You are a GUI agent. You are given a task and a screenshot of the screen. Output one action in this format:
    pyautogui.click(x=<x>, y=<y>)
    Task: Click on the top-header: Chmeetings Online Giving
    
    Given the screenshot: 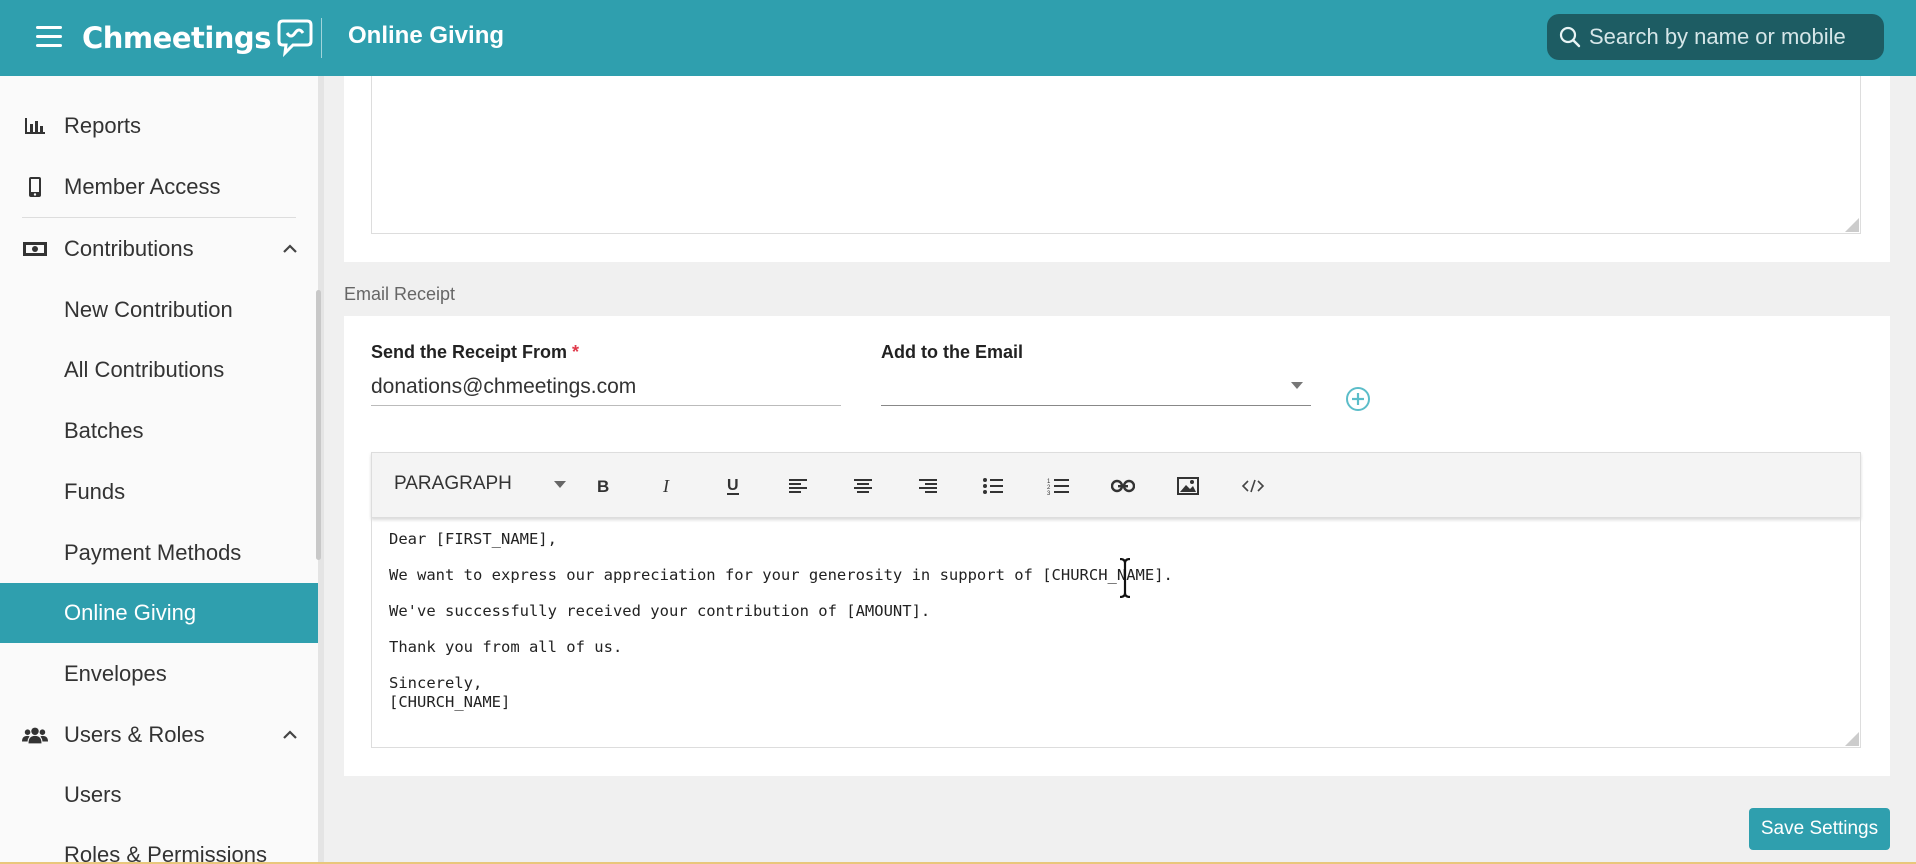 What is the action you would take?
    pyautogui.click(x=958, y=38)
    